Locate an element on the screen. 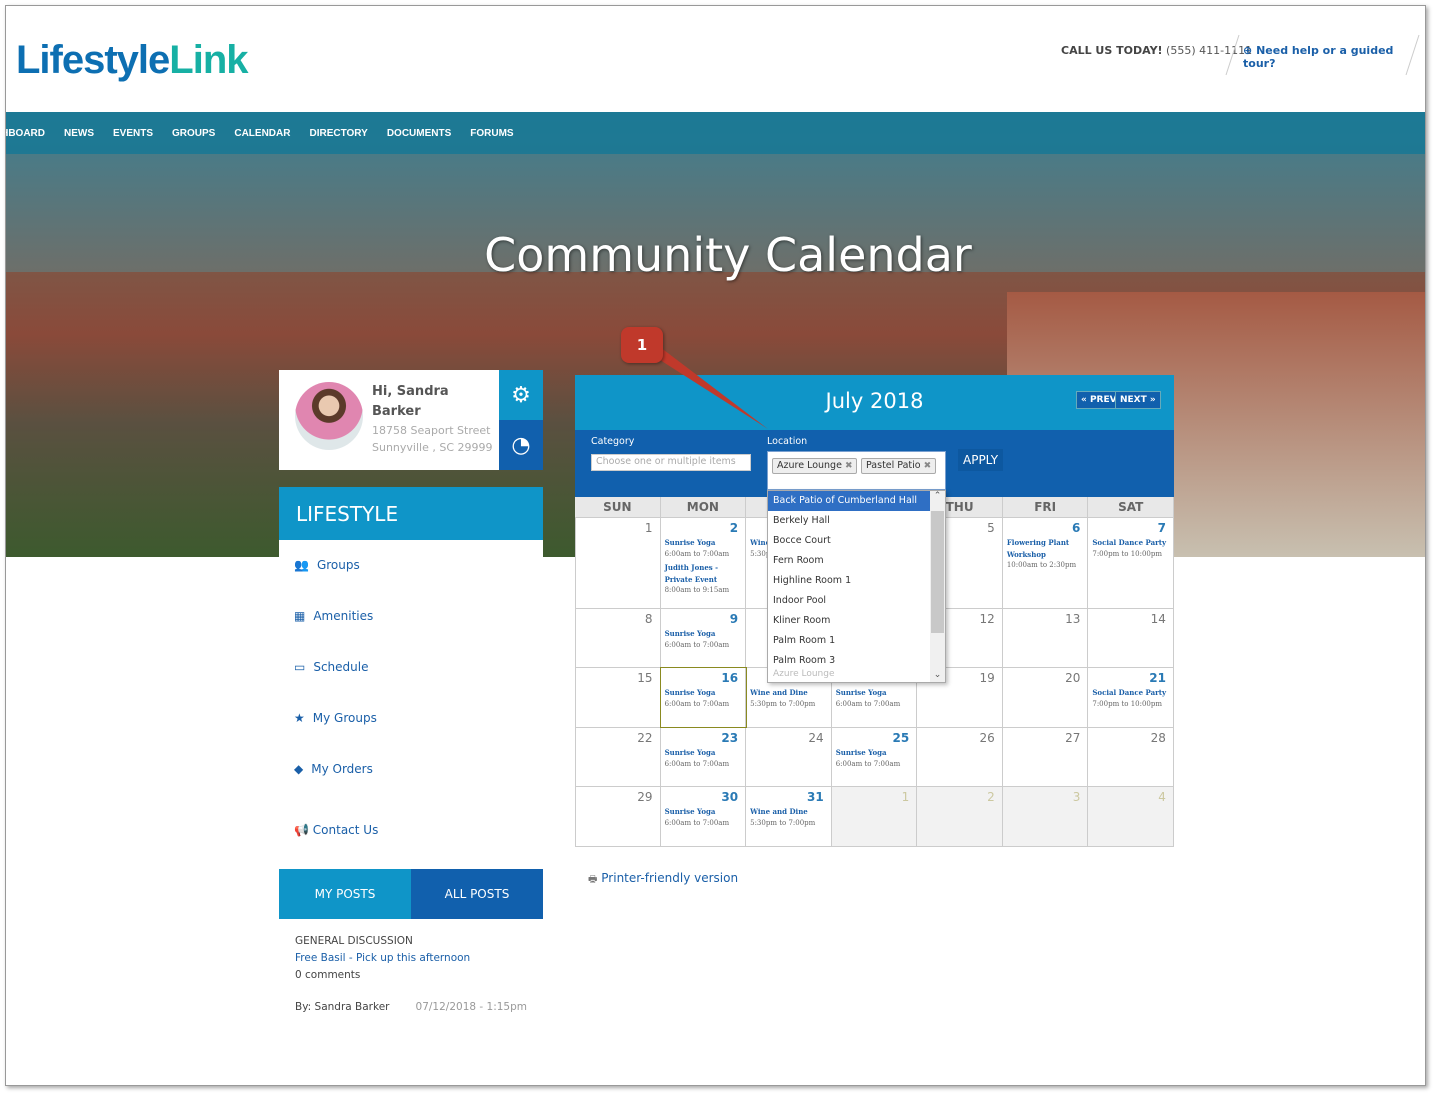 Image resolution: width=1435 pixels, height=1094 pixels. callout-arrow is located at coordinates (707, 386).